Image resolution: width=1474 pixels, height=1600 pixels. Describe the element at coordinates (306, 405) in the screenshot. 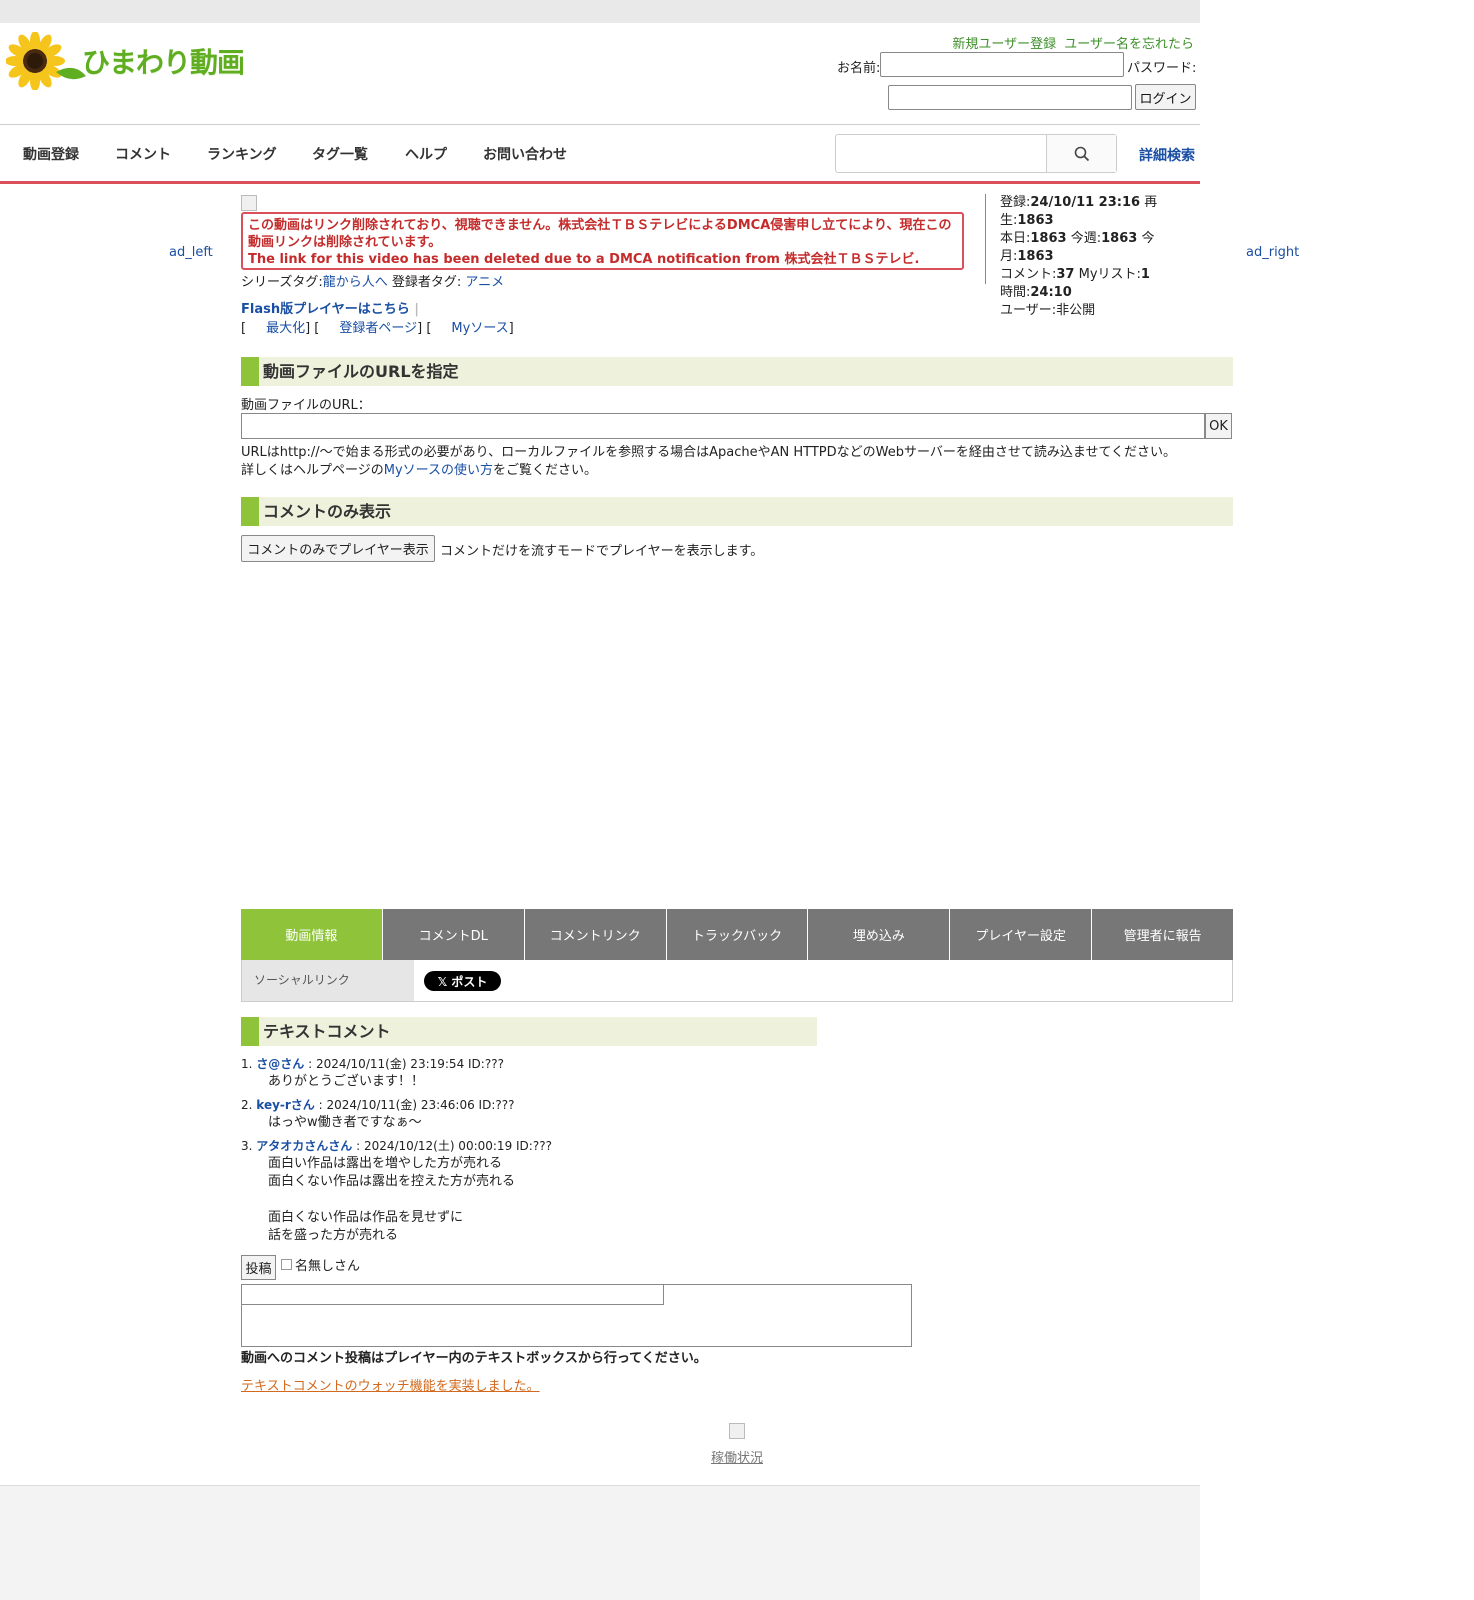

I see `url-label: 動画ファイルのURL：` at that location.